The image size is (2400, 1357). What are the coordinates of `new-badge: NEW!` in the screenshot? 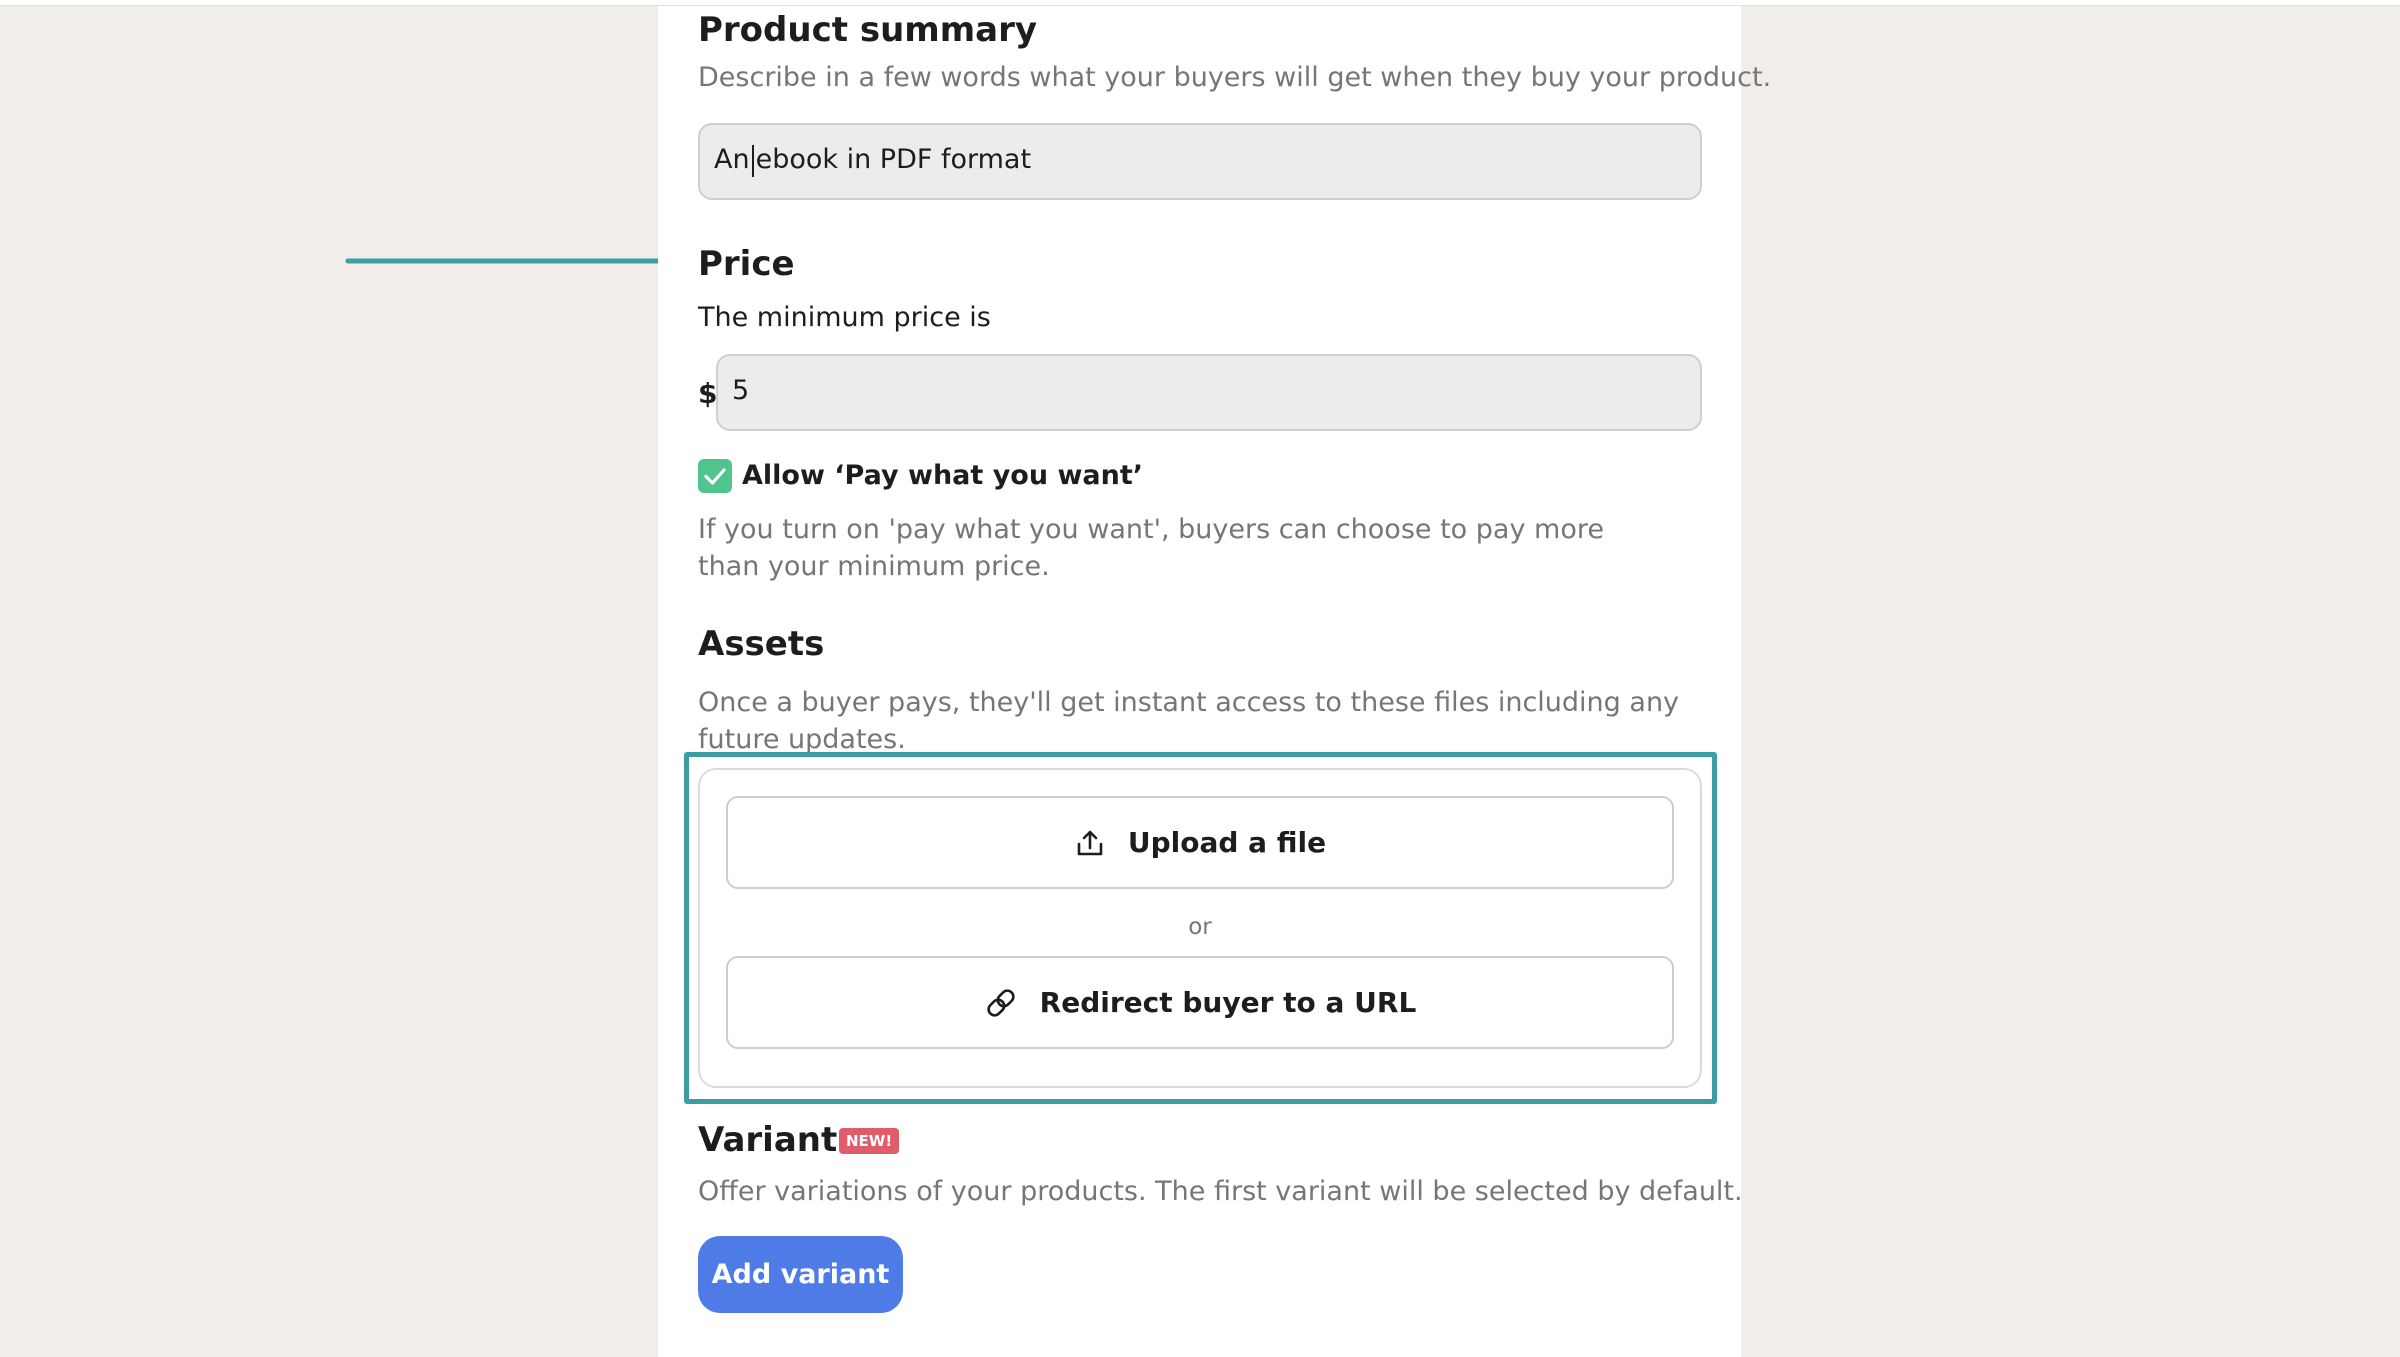 It's located at (869, 1141).